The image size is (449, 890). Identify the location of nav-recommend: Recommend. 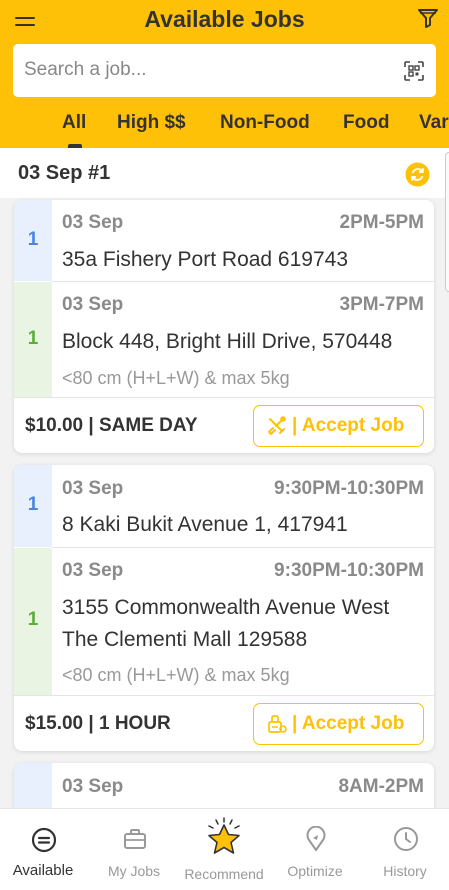
(224, 849).